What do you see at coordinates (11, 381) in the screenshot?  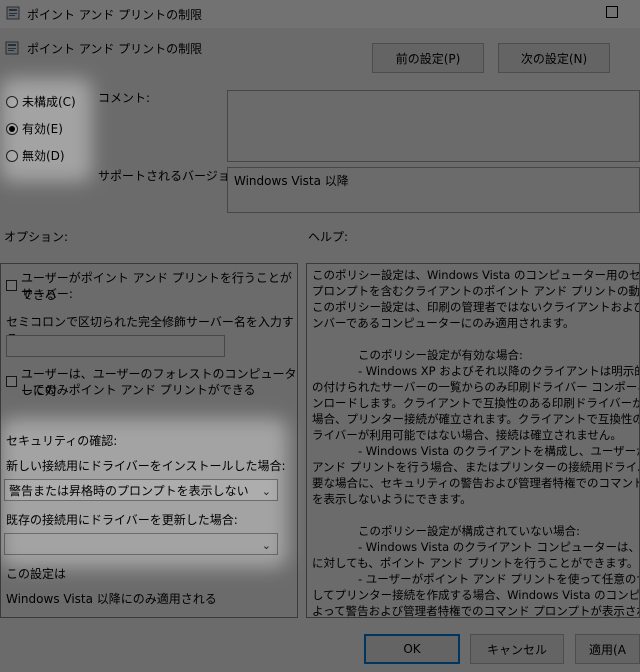 I see `checkbox-forest-only` at bounding box center [11, 381].